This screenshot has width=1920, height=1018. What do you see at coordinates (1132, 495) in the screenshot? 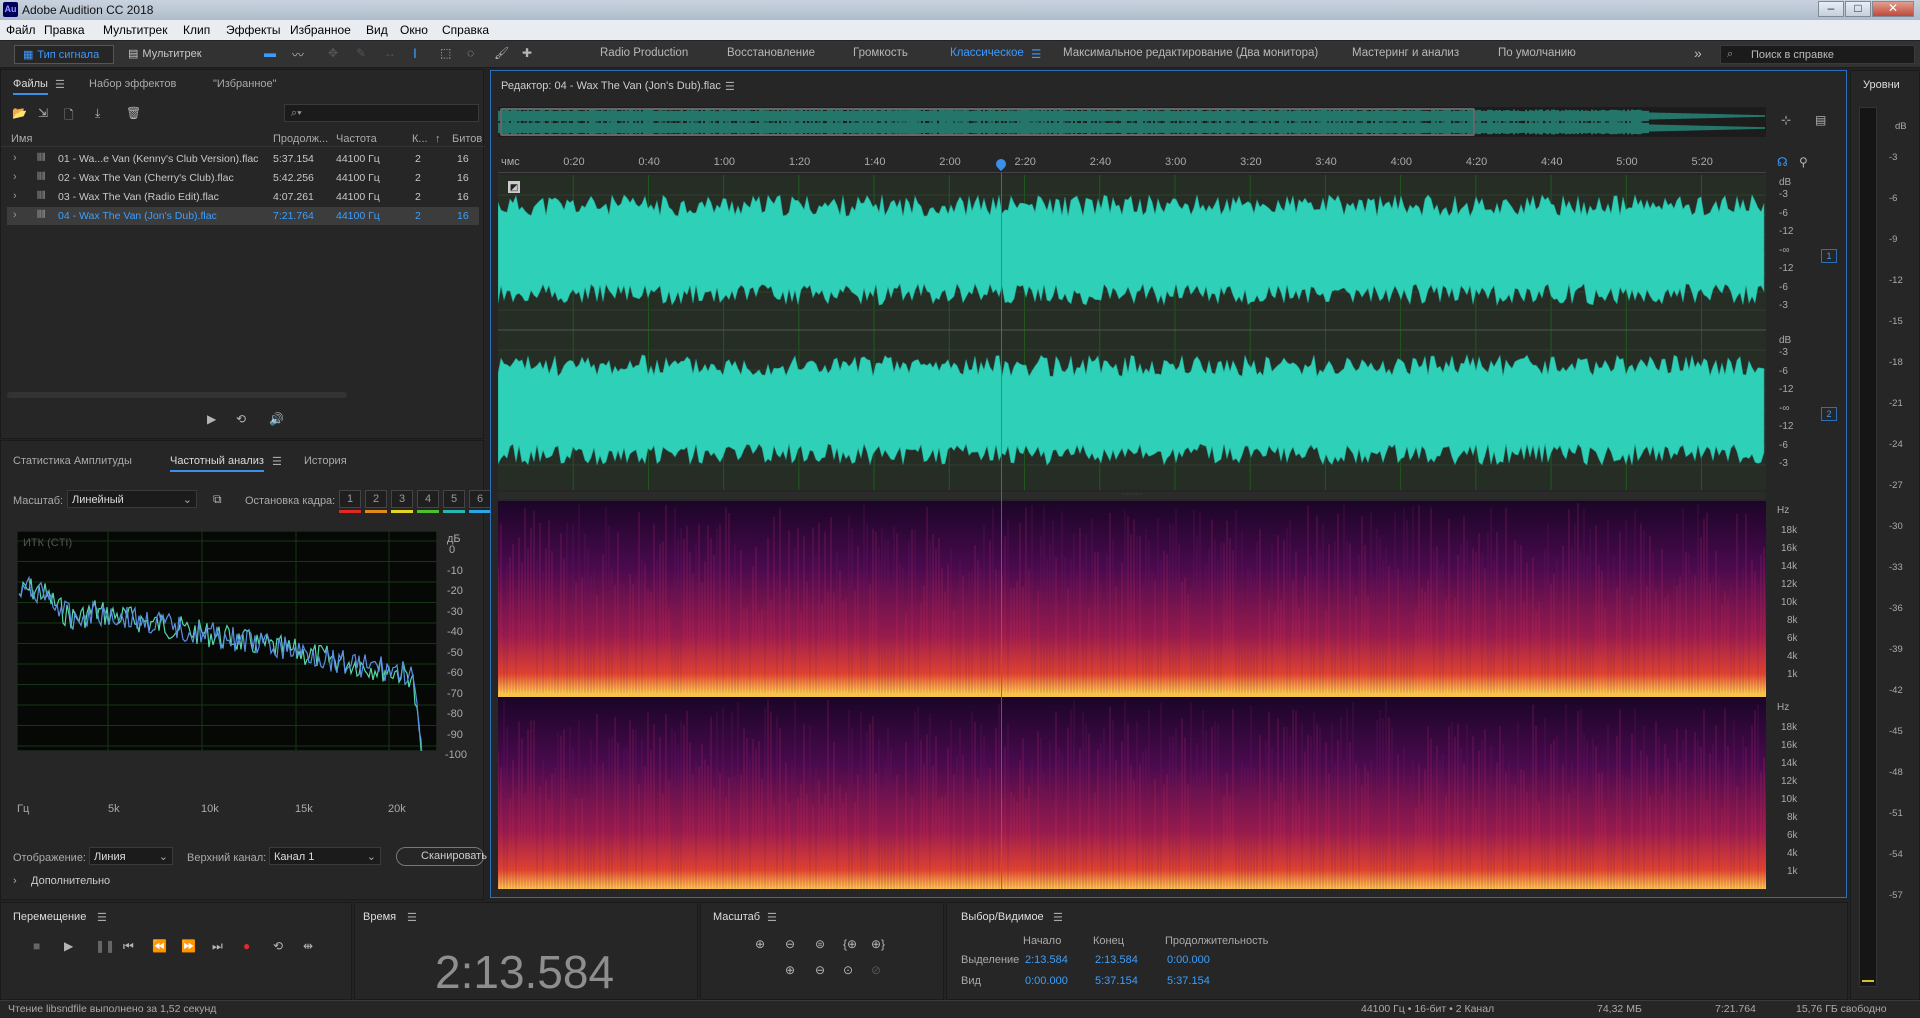
I see `spectral-splitter-handle: ·········` at bounding box center [1132, 495].